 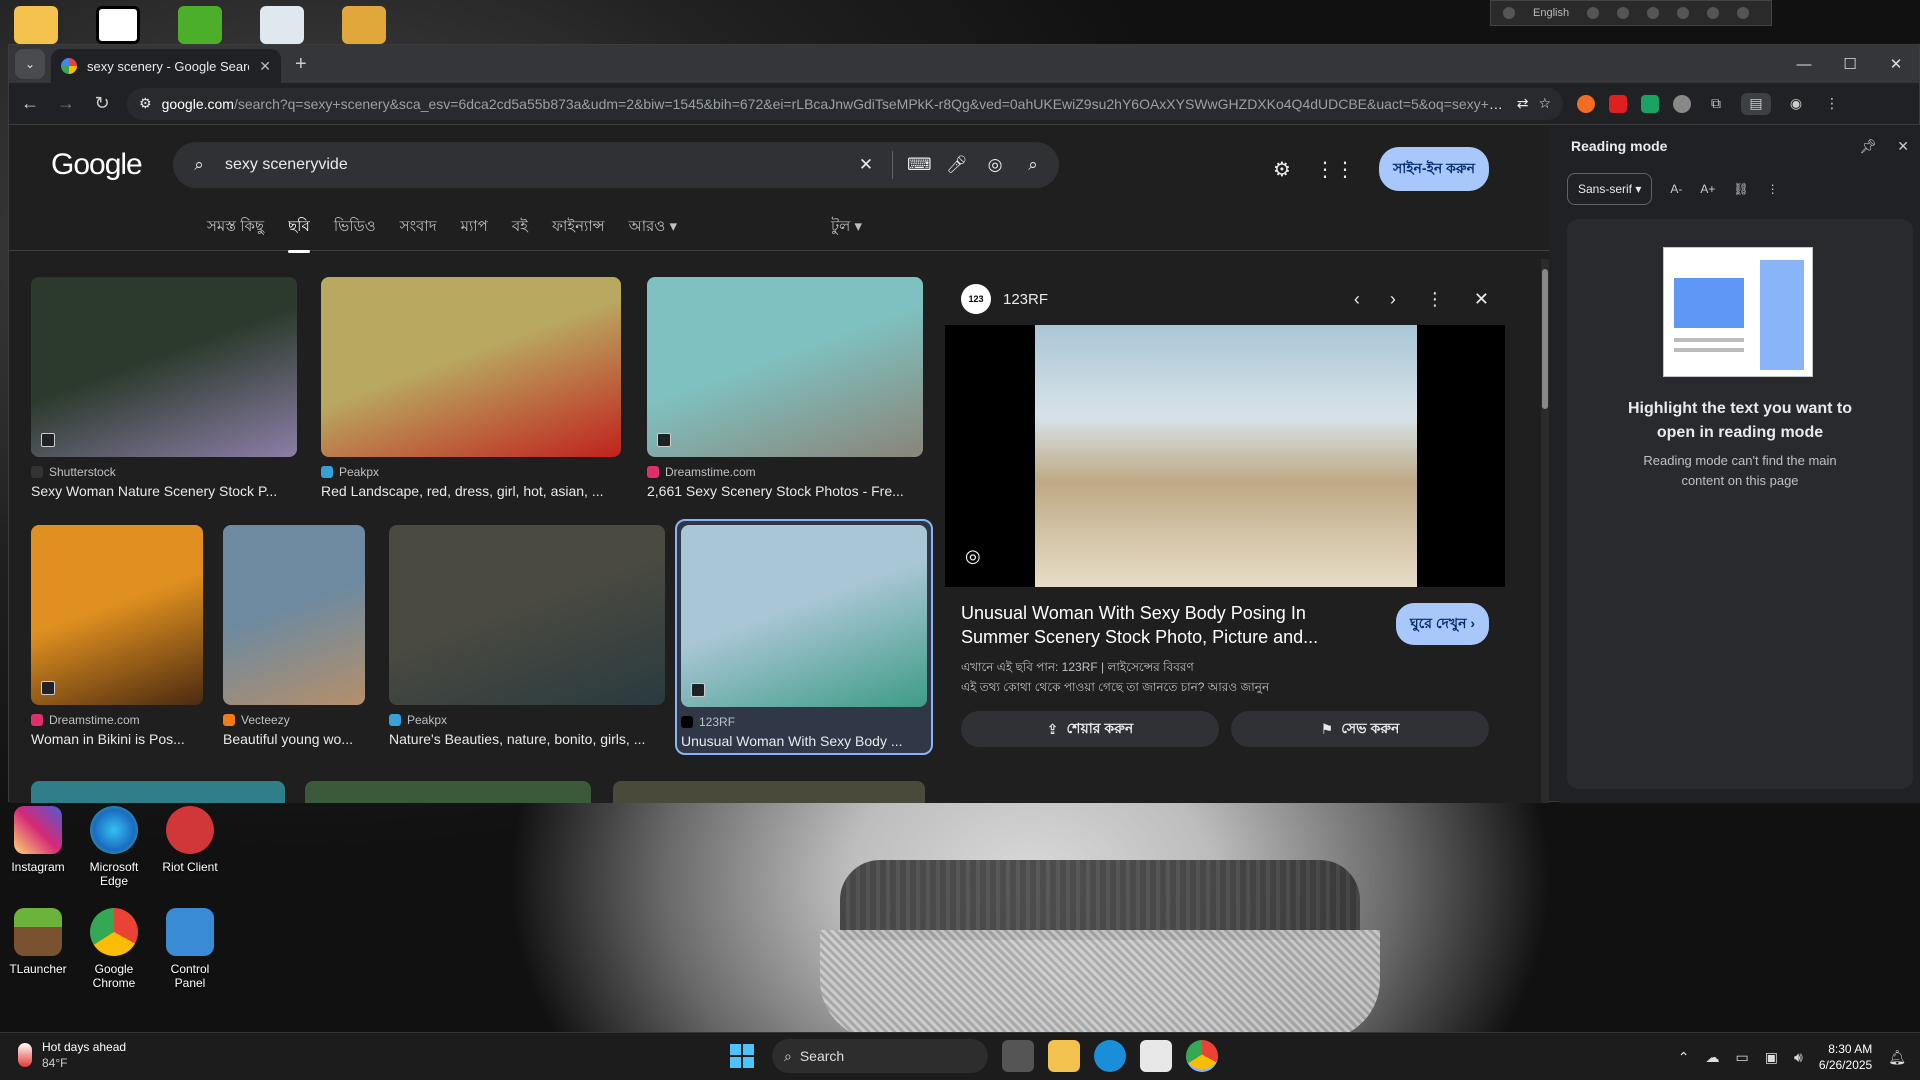 I want to click on save-button: ⚑ সেভ করুন, so click(x=1360, y=729).